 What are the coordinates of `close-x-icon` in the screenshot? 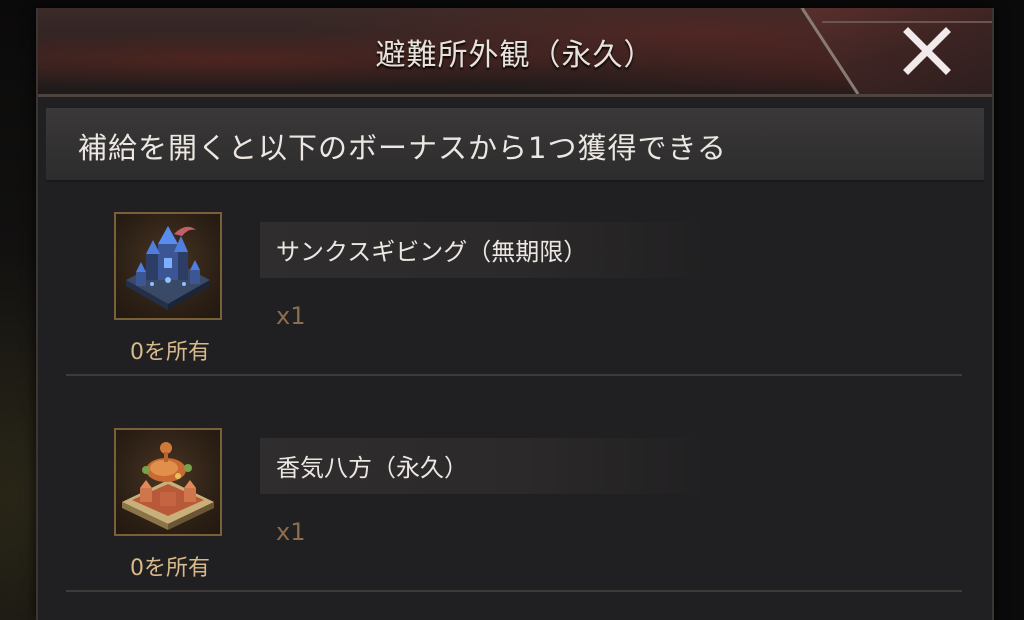 It's located at (927, 51).